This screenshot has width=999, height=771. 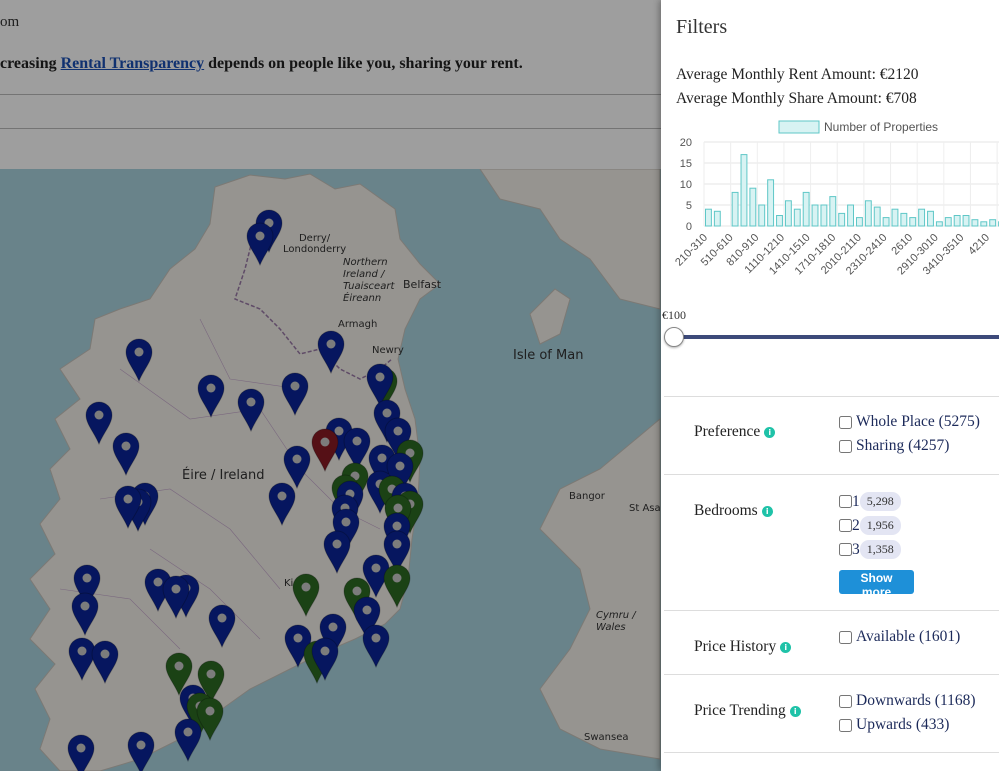 I want to click on bedroom-2-label: 2, so click(x=856, y=525).